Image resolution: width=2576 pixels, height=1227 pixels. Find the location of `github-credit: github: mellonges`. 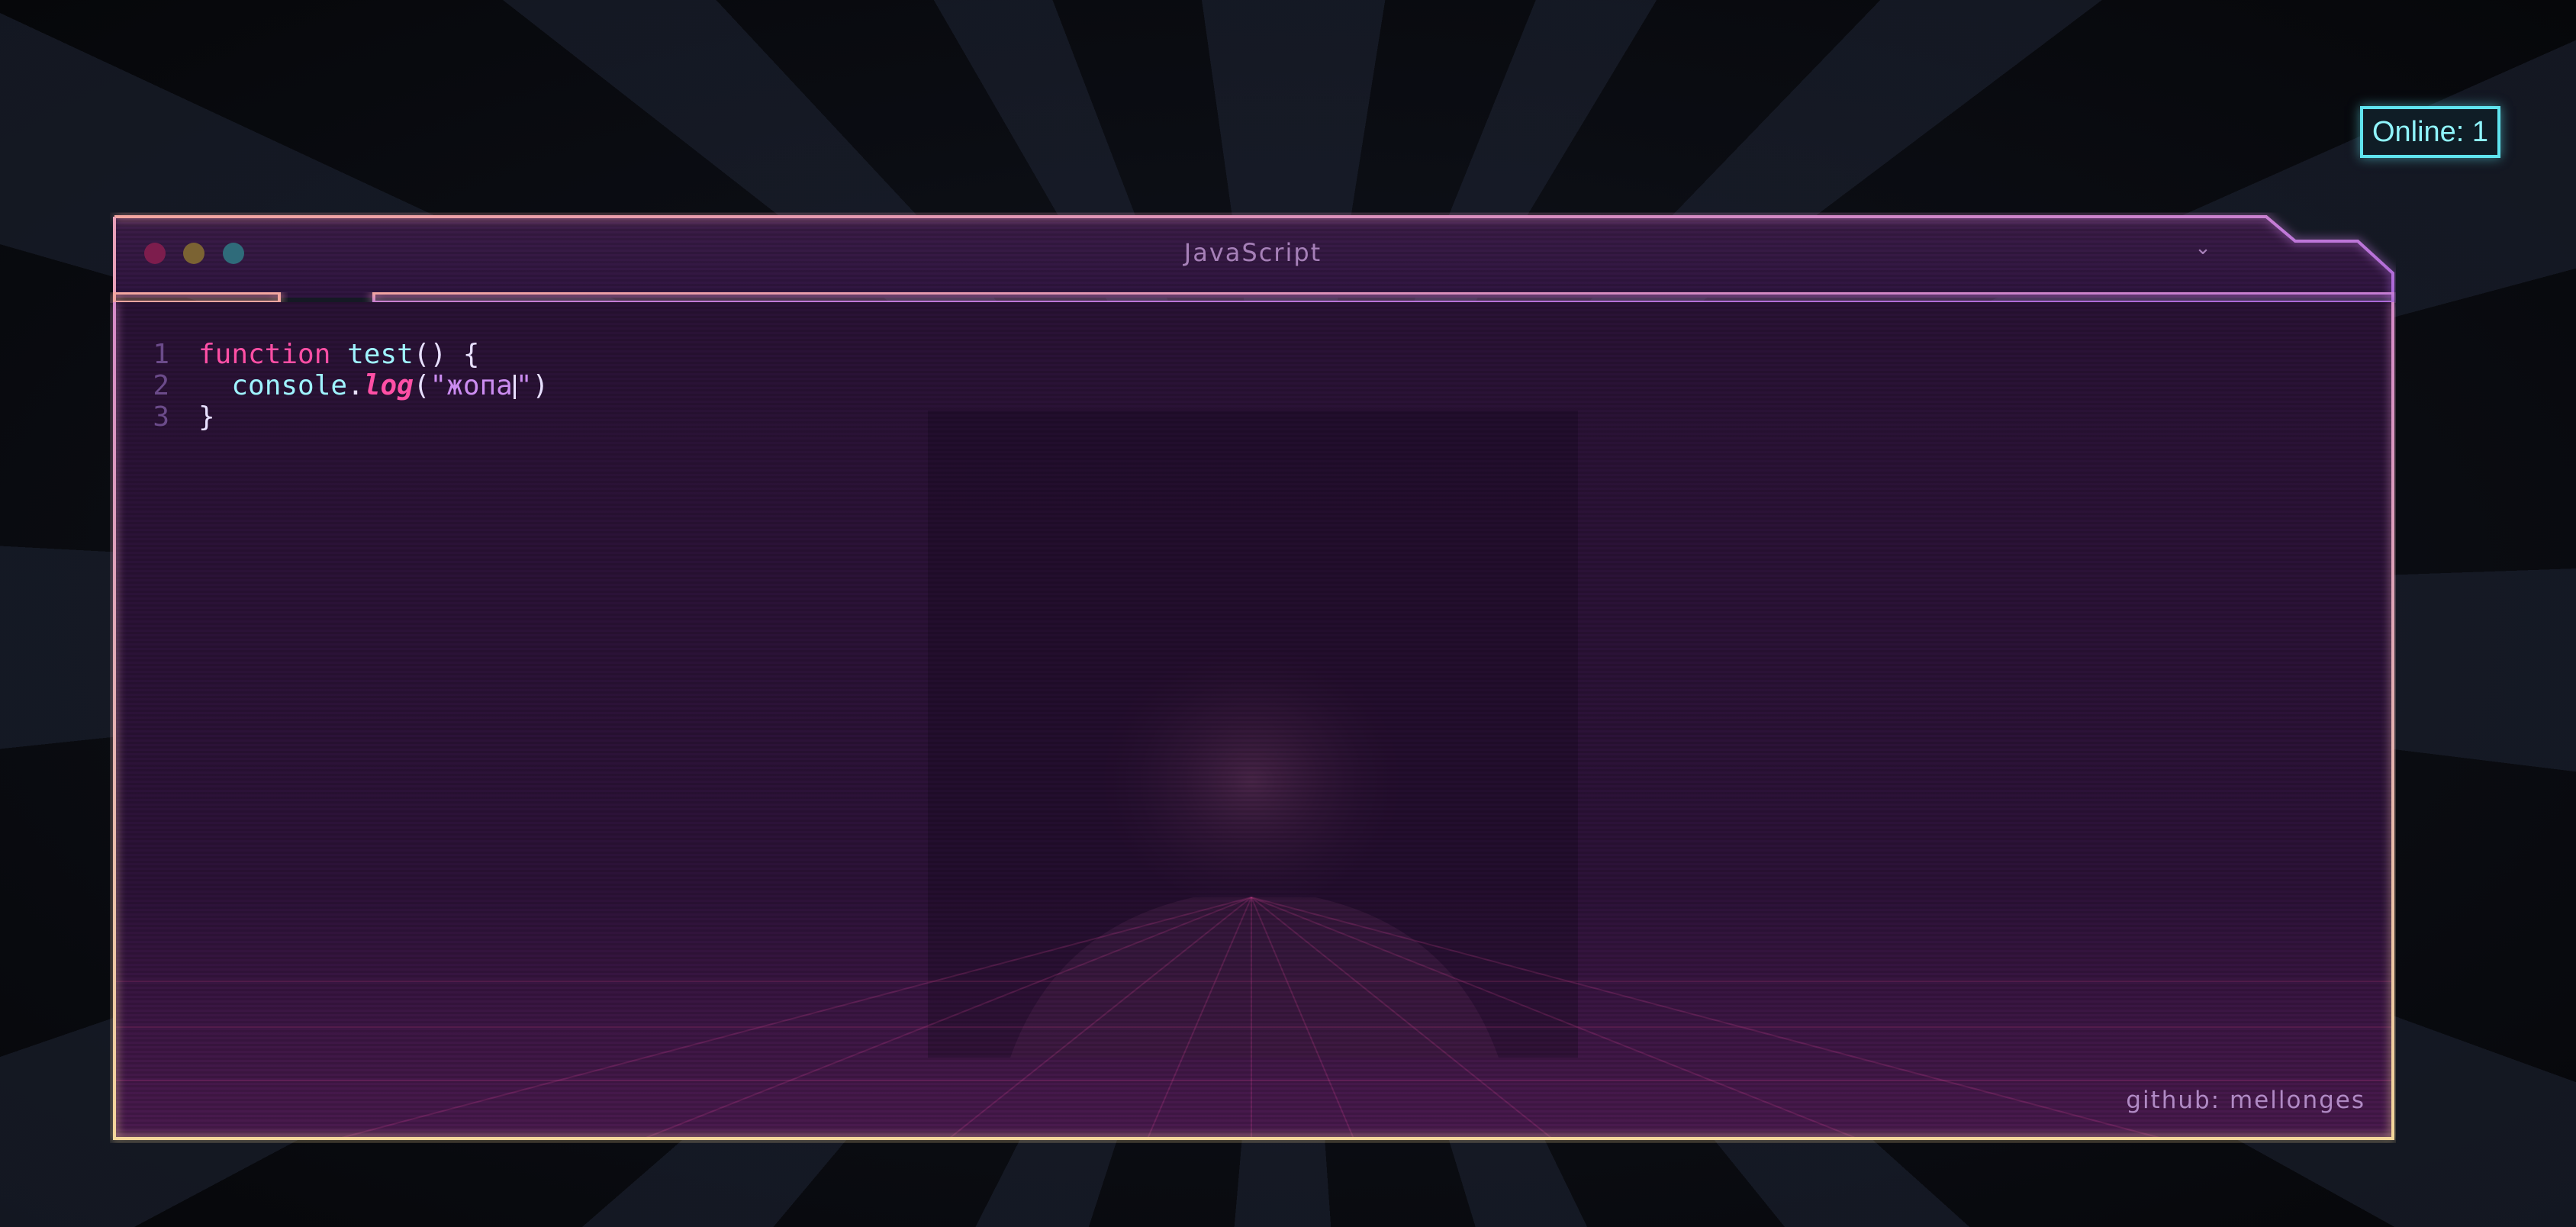

github-credit: github: mellonges is located at coordinates (2245, 1100).